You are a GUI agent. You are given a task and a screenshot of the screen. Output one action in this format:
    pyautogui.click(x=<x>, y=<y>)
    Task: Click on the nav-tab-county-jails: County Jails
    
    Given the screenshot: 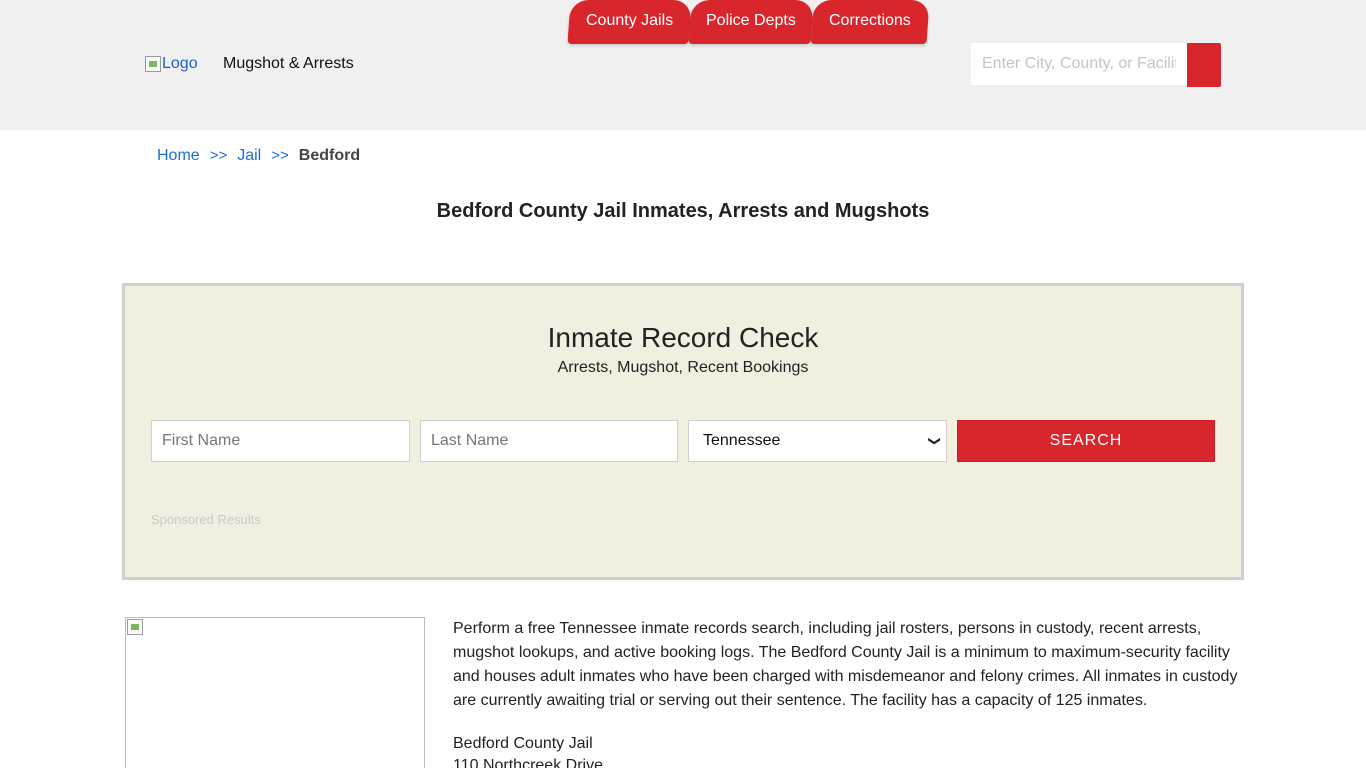 What is the action you would take?
    pyautogui.click(x=629, y=22)
    